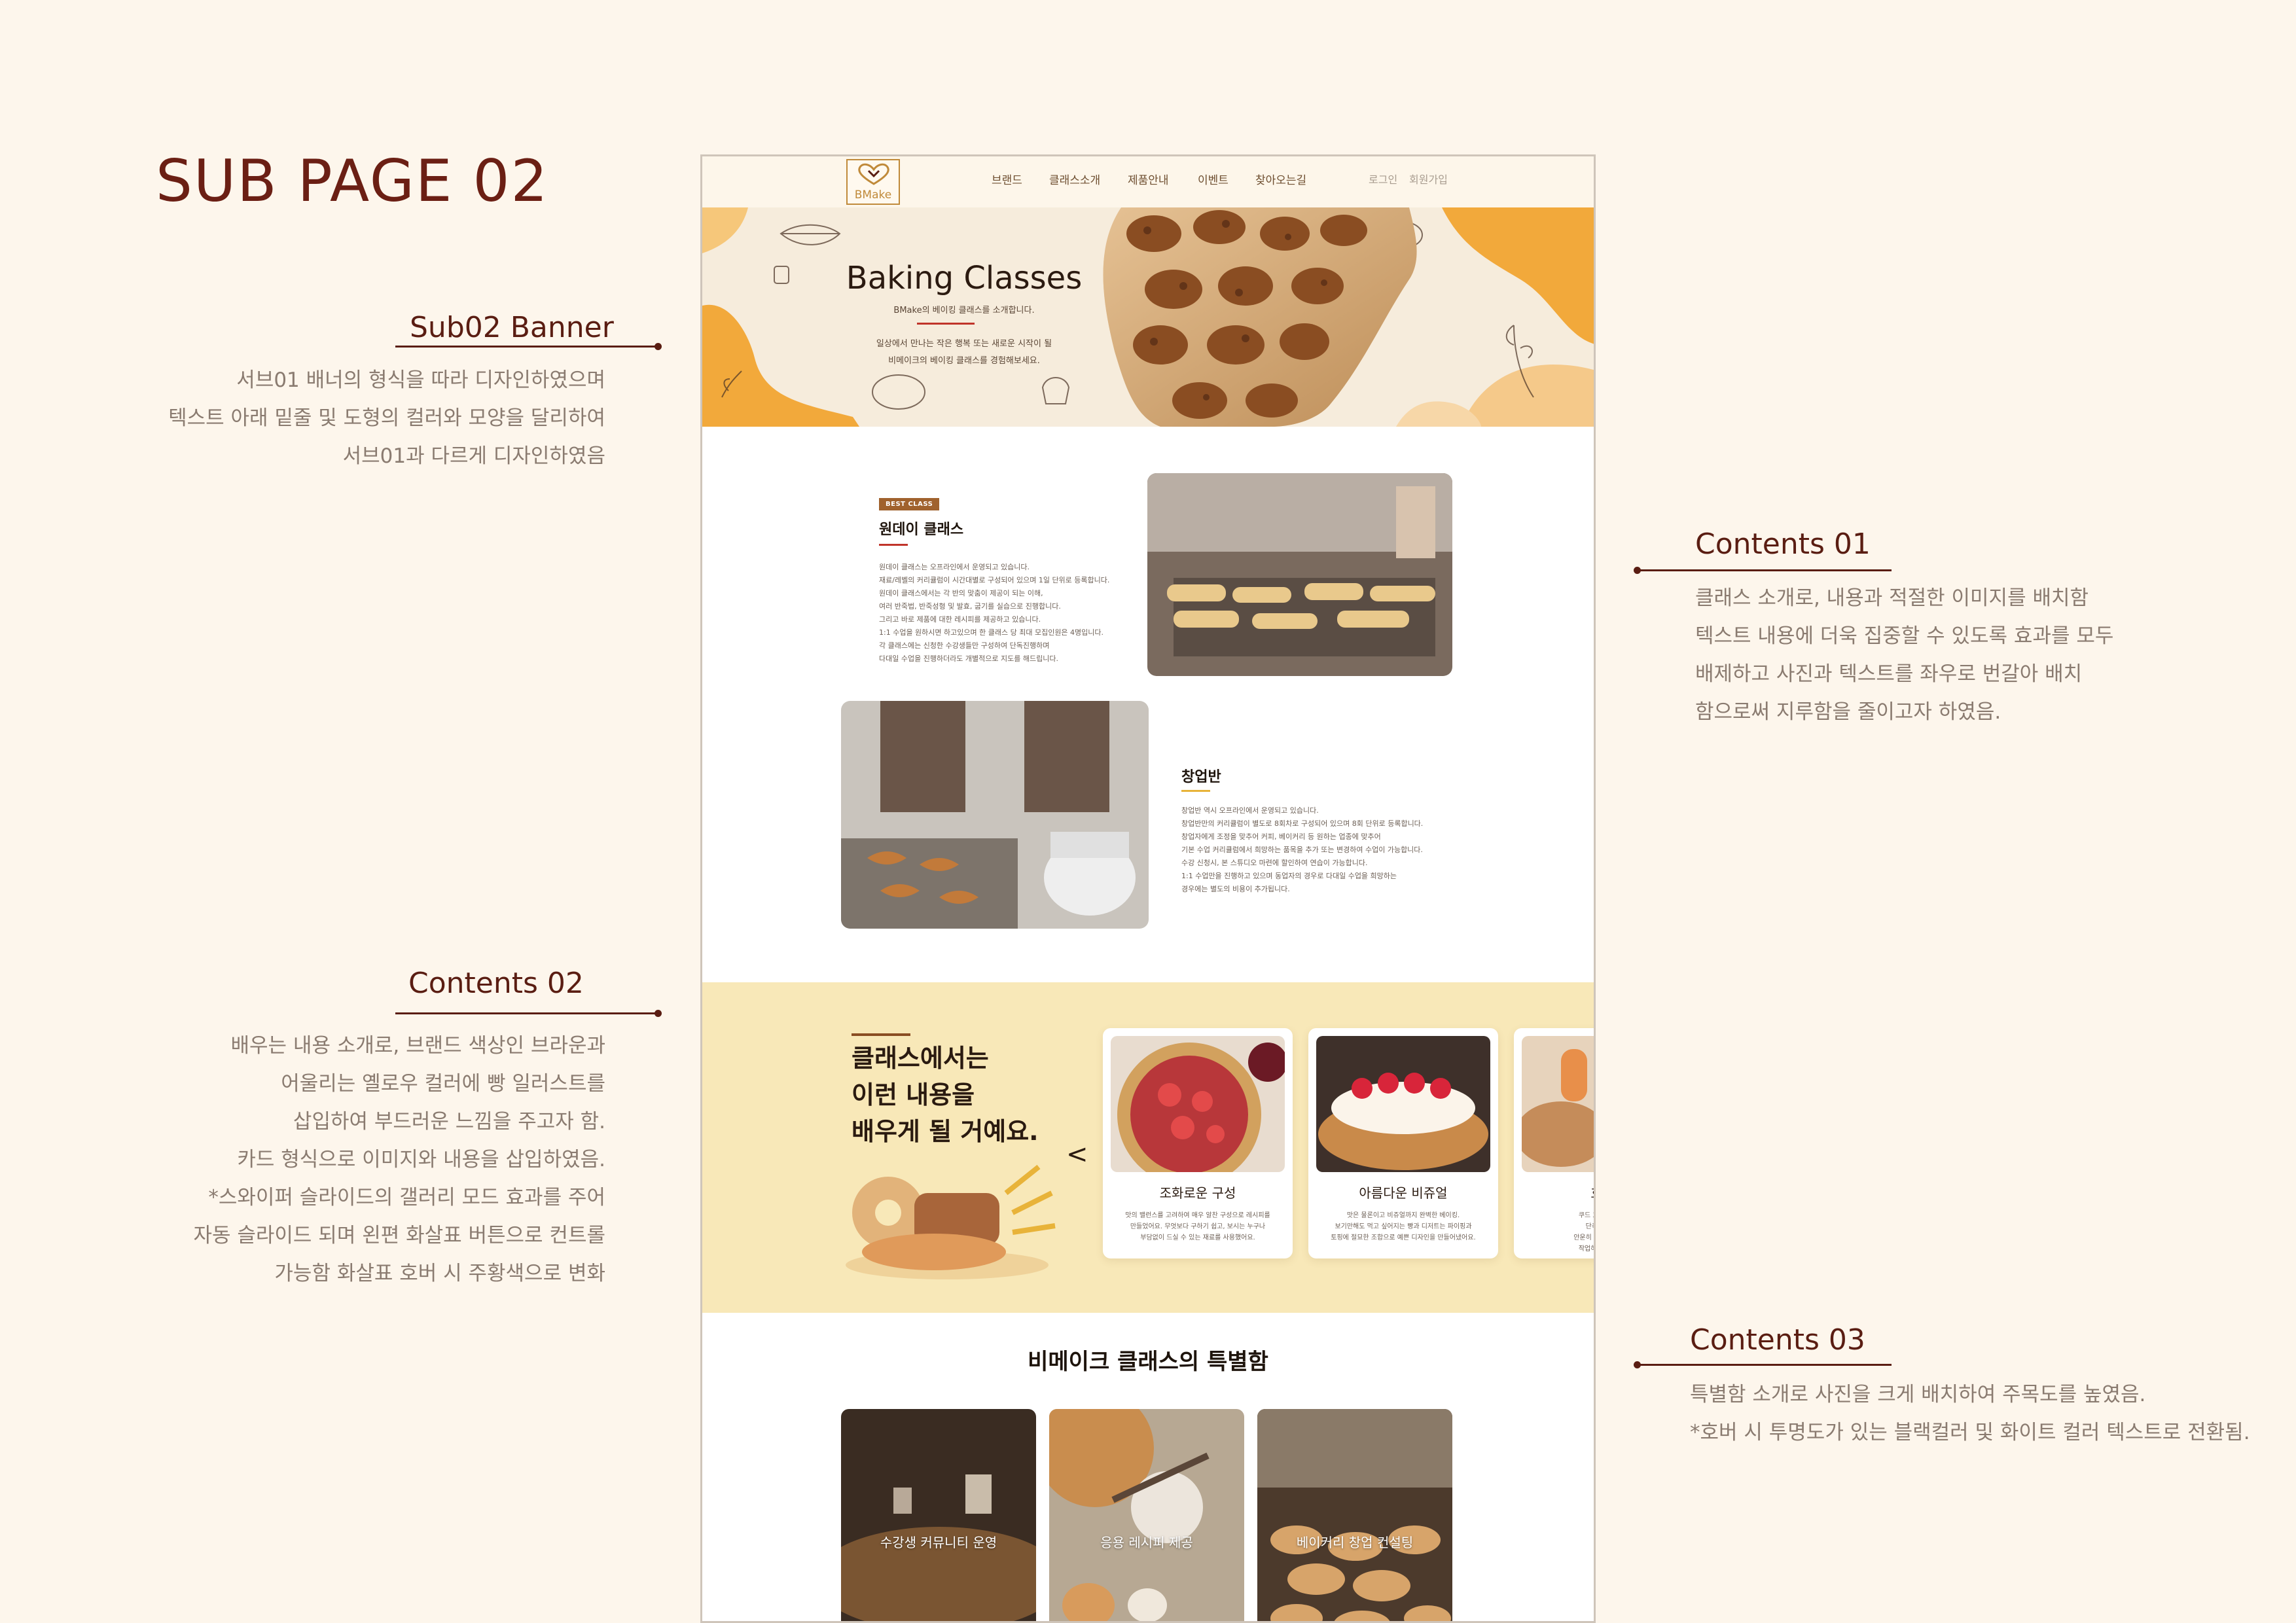 The image size is (2296, 1623). I want to click on nav-class-intro: 클래스소개, so click(1074, 179).